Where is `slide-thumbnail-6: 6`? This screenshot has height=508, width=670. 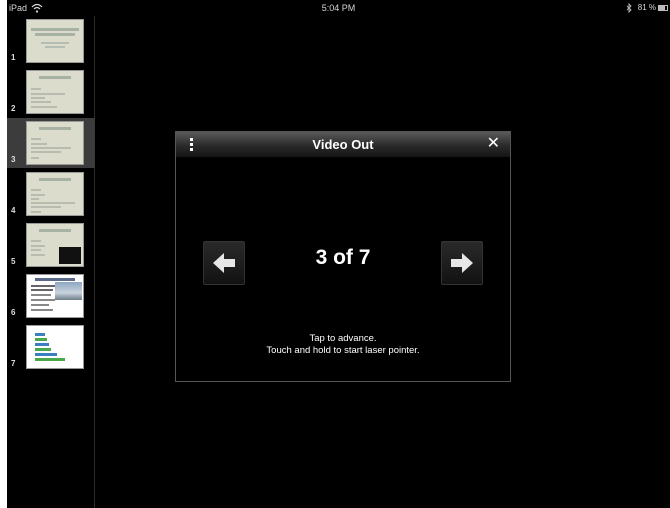
slide-thumbnail-6: 6 is located at coordinates (51, 296).